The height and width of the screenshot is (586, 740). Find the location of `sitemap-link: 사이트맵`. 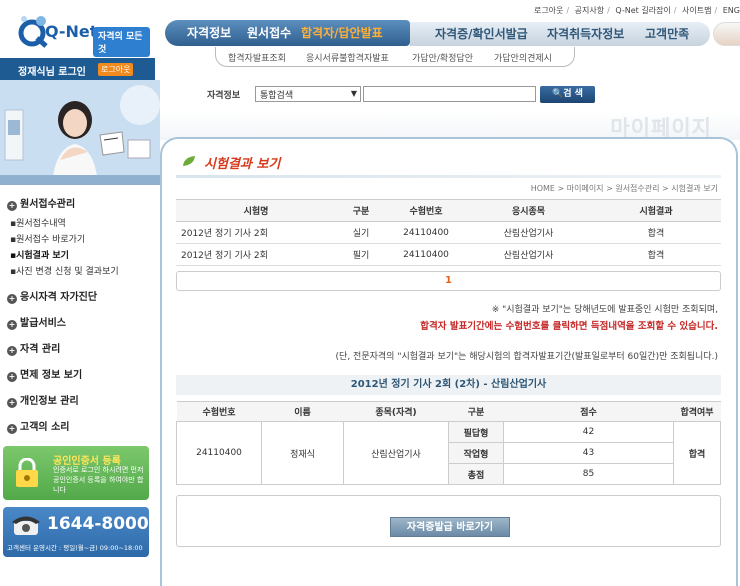

sitemap-link: 사이트맵 is located at coordinates (696, 10).